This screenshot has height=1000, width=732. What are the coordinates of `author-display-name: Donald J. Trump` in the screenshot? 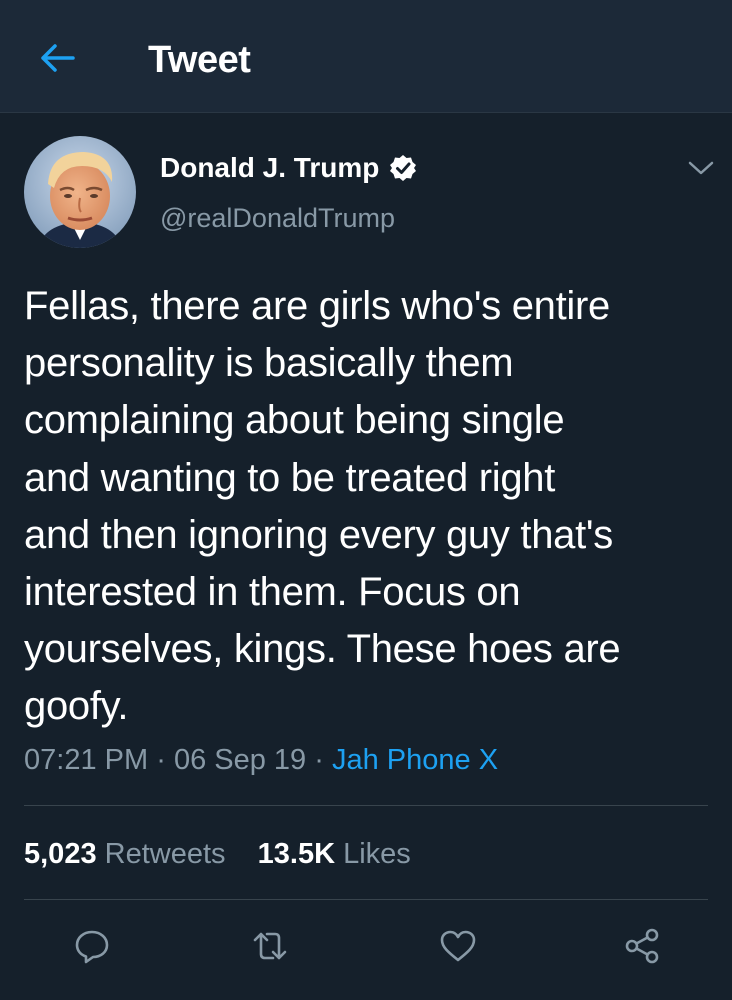 It's located at (269, 168).